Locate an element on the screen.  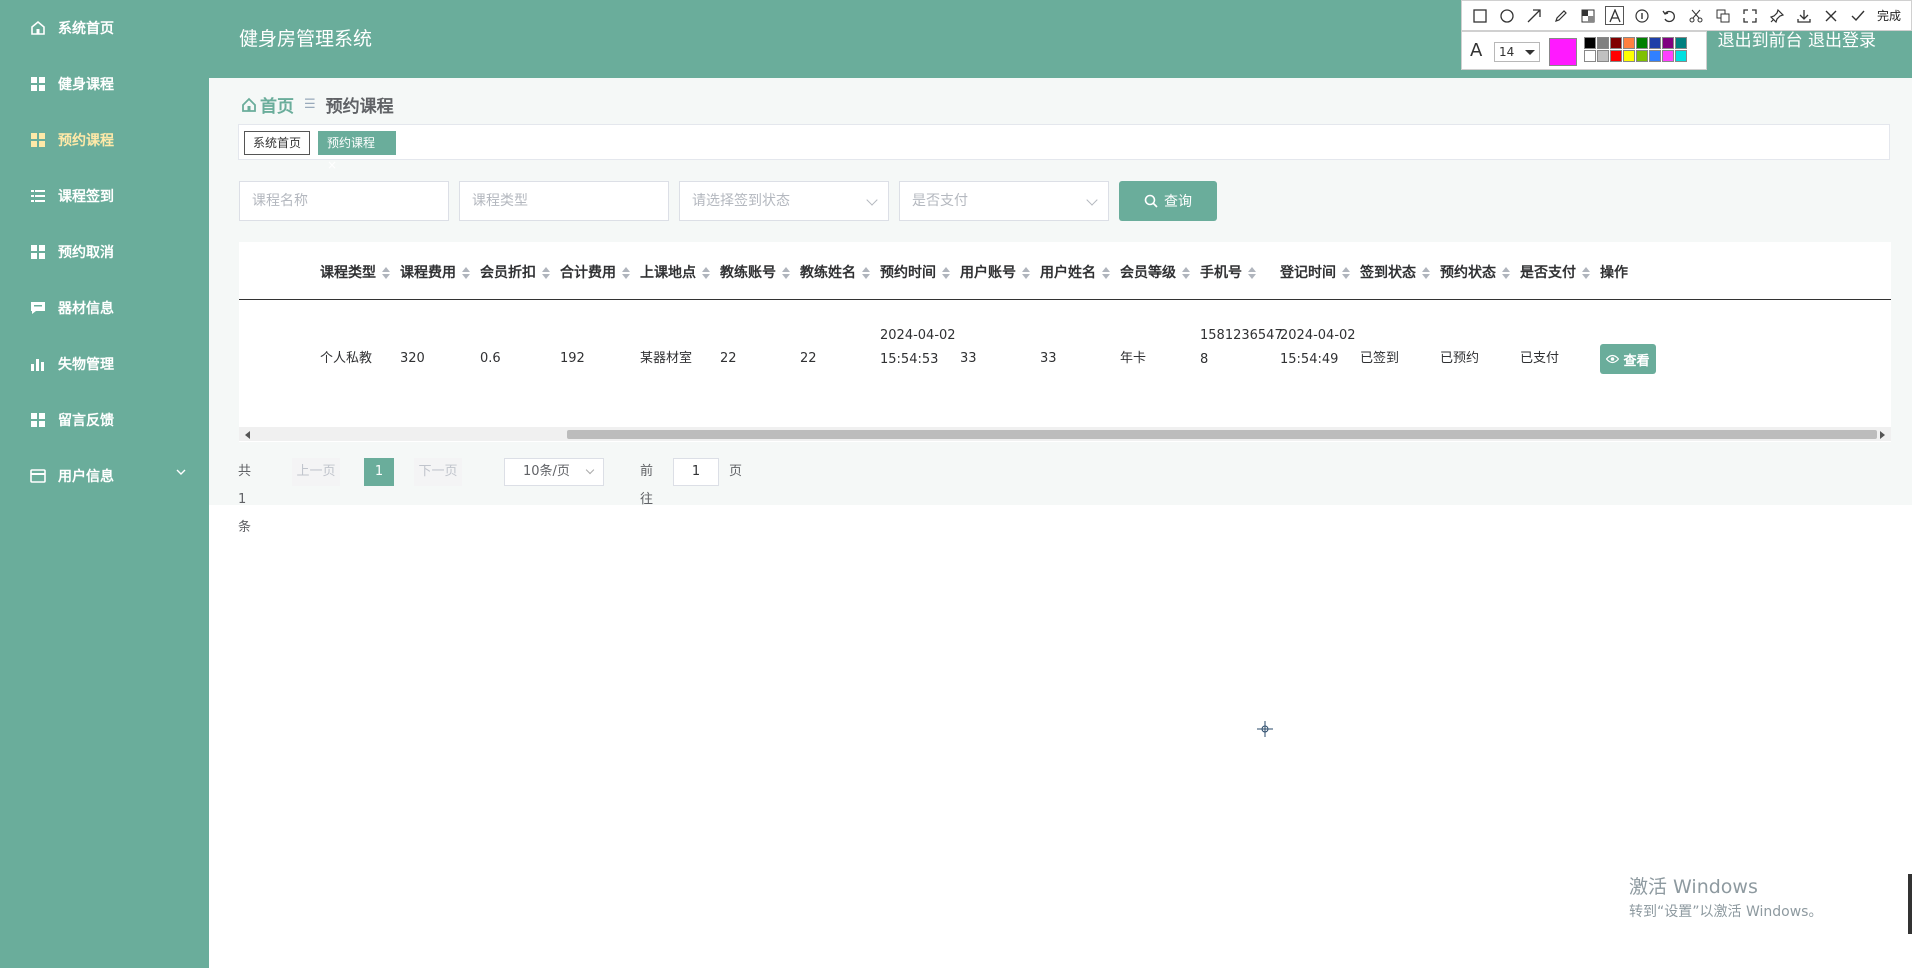
sidebar-item-equipment: 器材信息 is located at coordinates (104, 308).